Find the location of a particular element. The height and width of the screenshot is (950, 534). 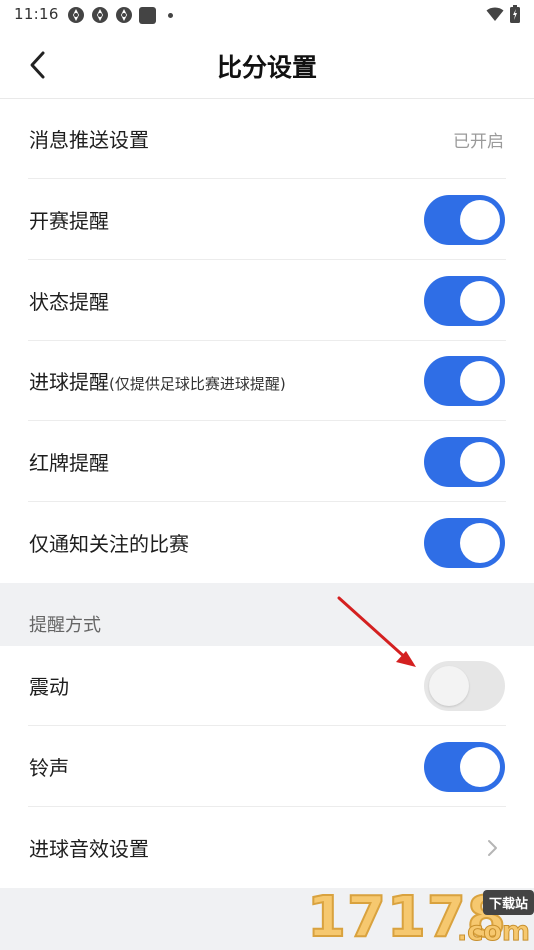

goal-reminder-toggle is located at coordinates (464, 381).